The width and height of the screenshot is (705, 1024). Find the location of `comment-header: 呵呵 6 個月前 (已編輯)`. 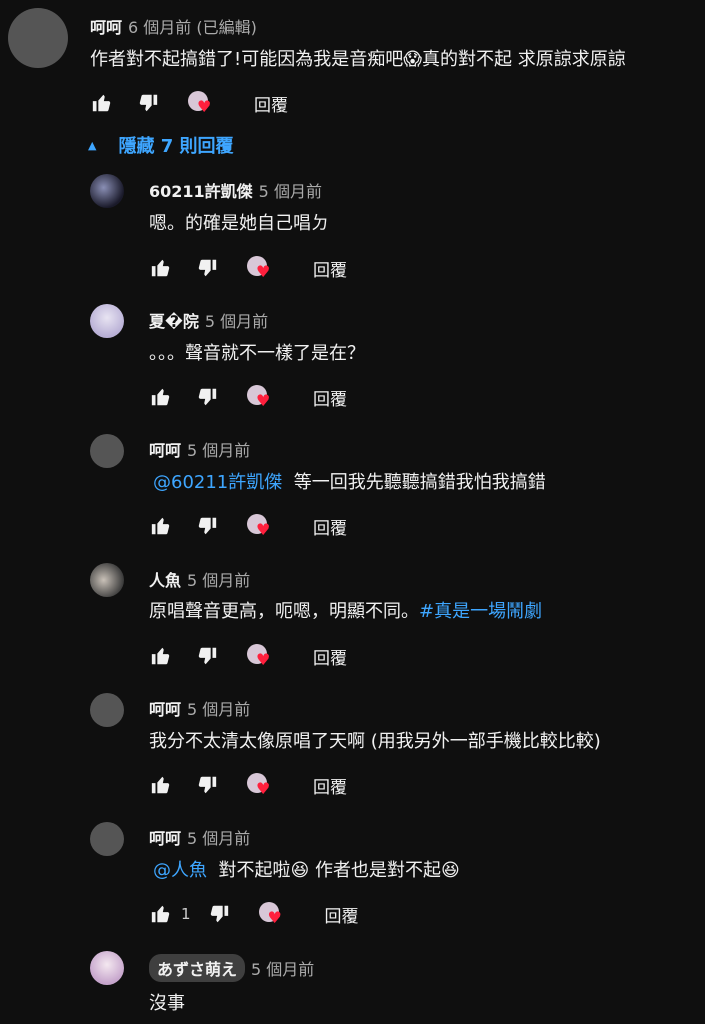

comment-header: 呵呵 6 個月前 (已編輯) is located at coordinates (173, 26).